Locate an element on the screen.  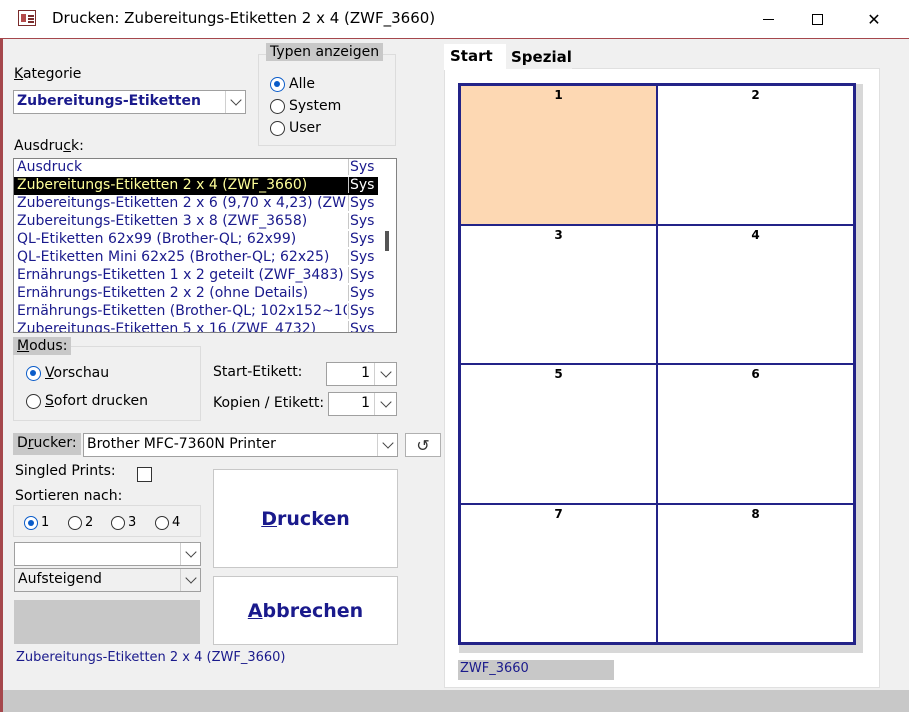
close-button: ✕ is located at coordinates (874, 19).